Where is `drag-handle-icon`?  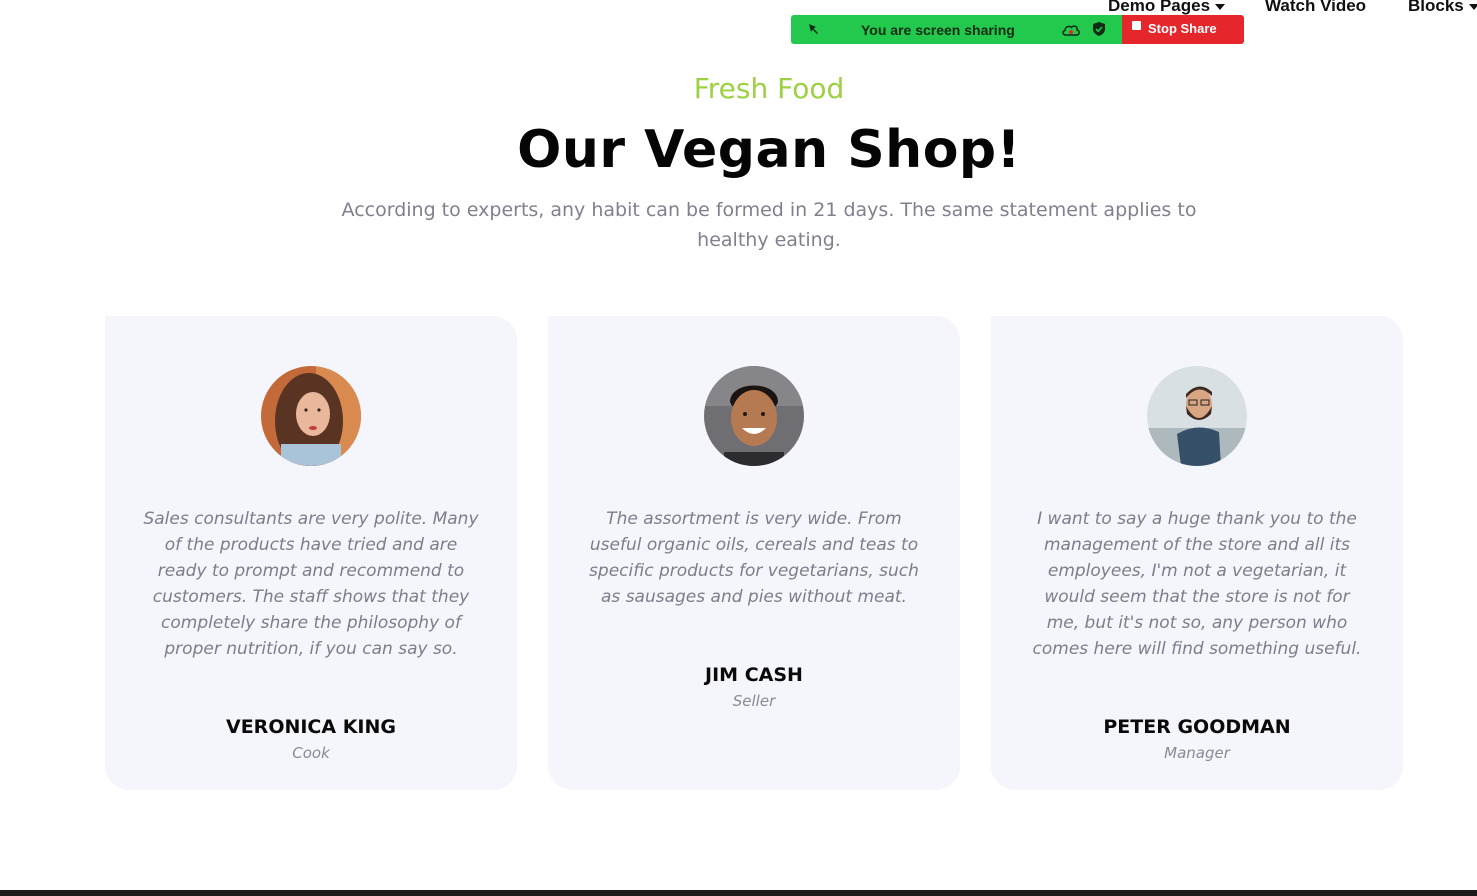
drag-handle-icon is located at coordinates (814, 29).